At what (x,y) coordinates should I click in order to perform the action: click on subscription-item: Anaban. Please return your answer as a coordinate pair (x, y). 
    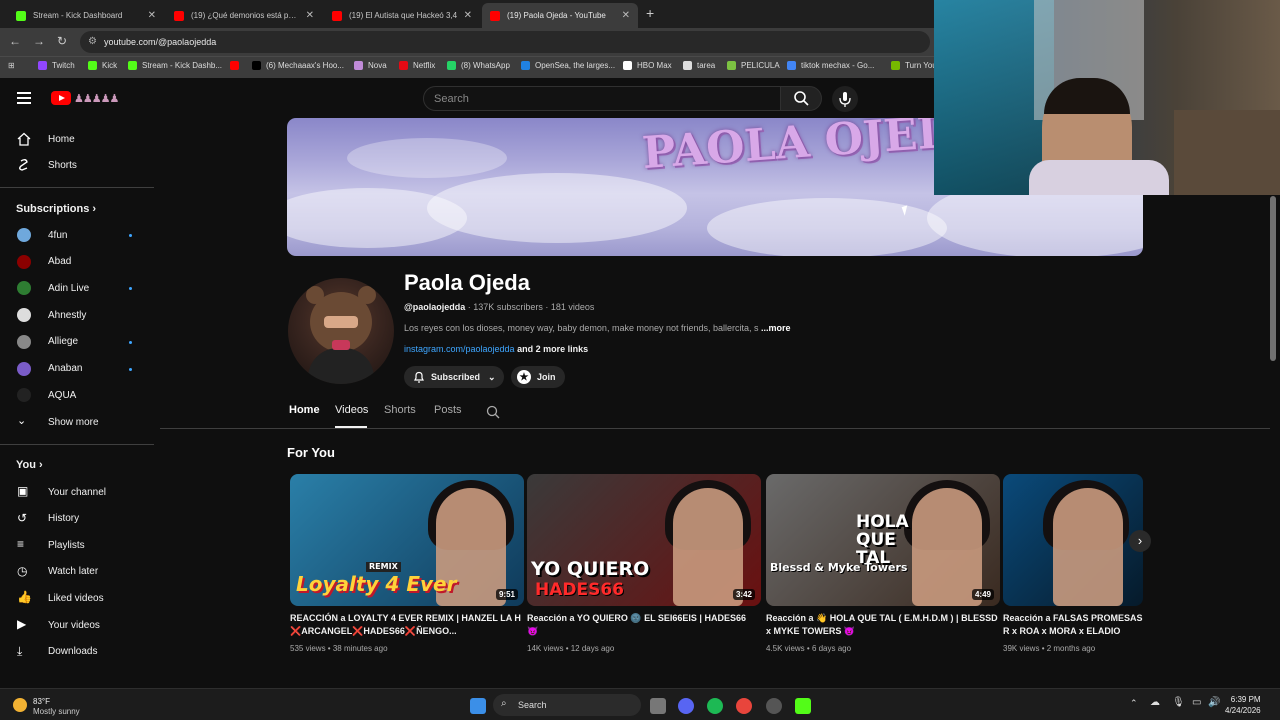
    Looking at the image, I should click on (77, 369).